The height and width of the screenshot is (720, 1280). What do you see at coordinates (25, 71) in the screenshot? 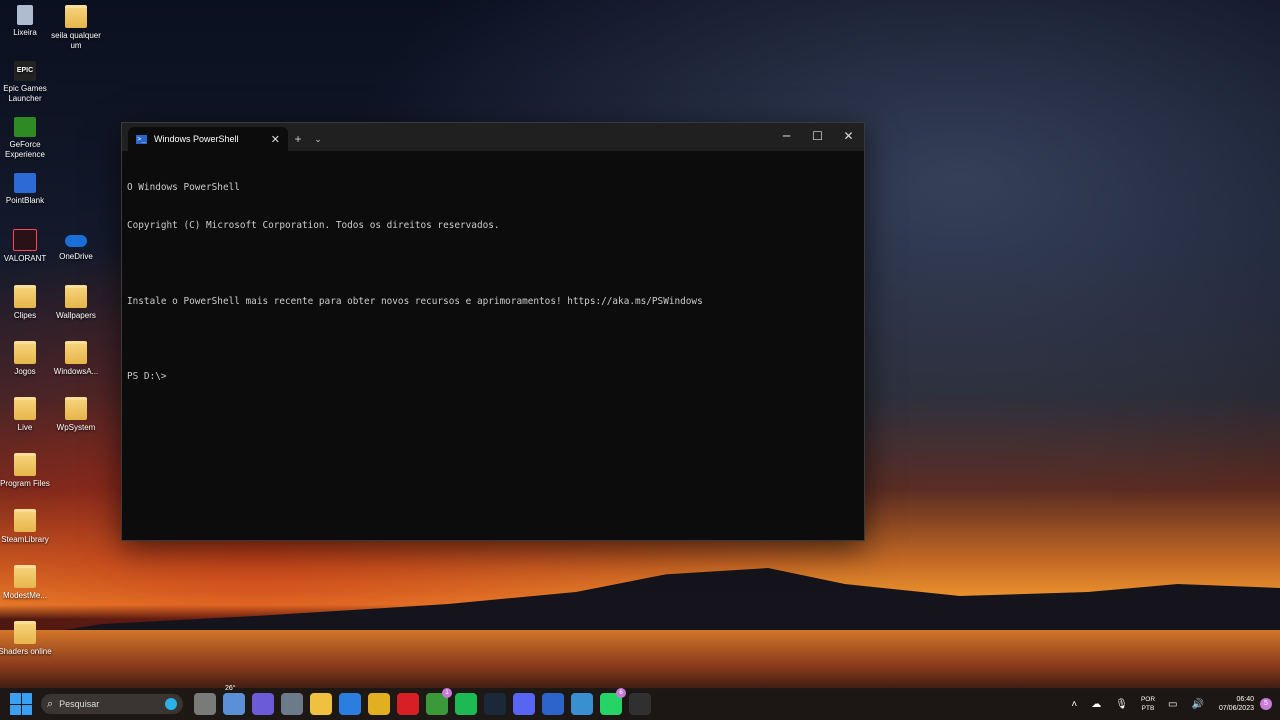
I see `epic-games-icon: EPIC` at bounding box center [25, 71].